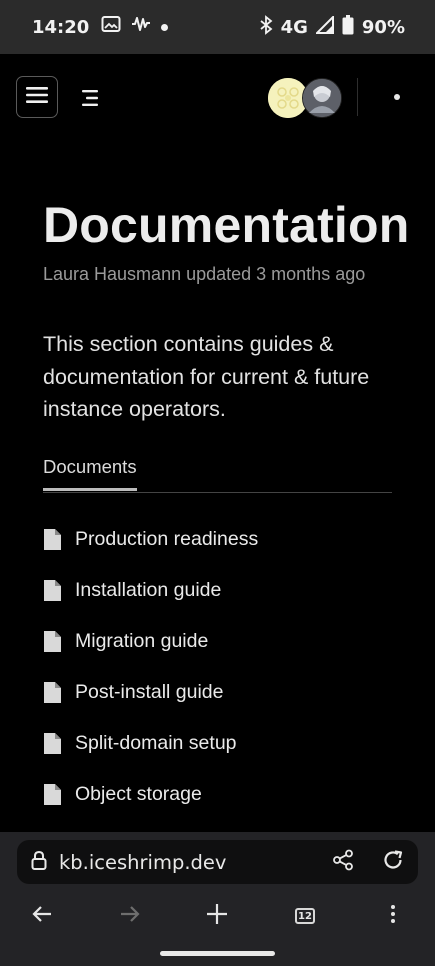 The image size is (435, 966). What do you see at coordinates (217, 27) in the screenshot?
I see `status-bar: 14:20 4G 90%` at bounding box center [217, 27].